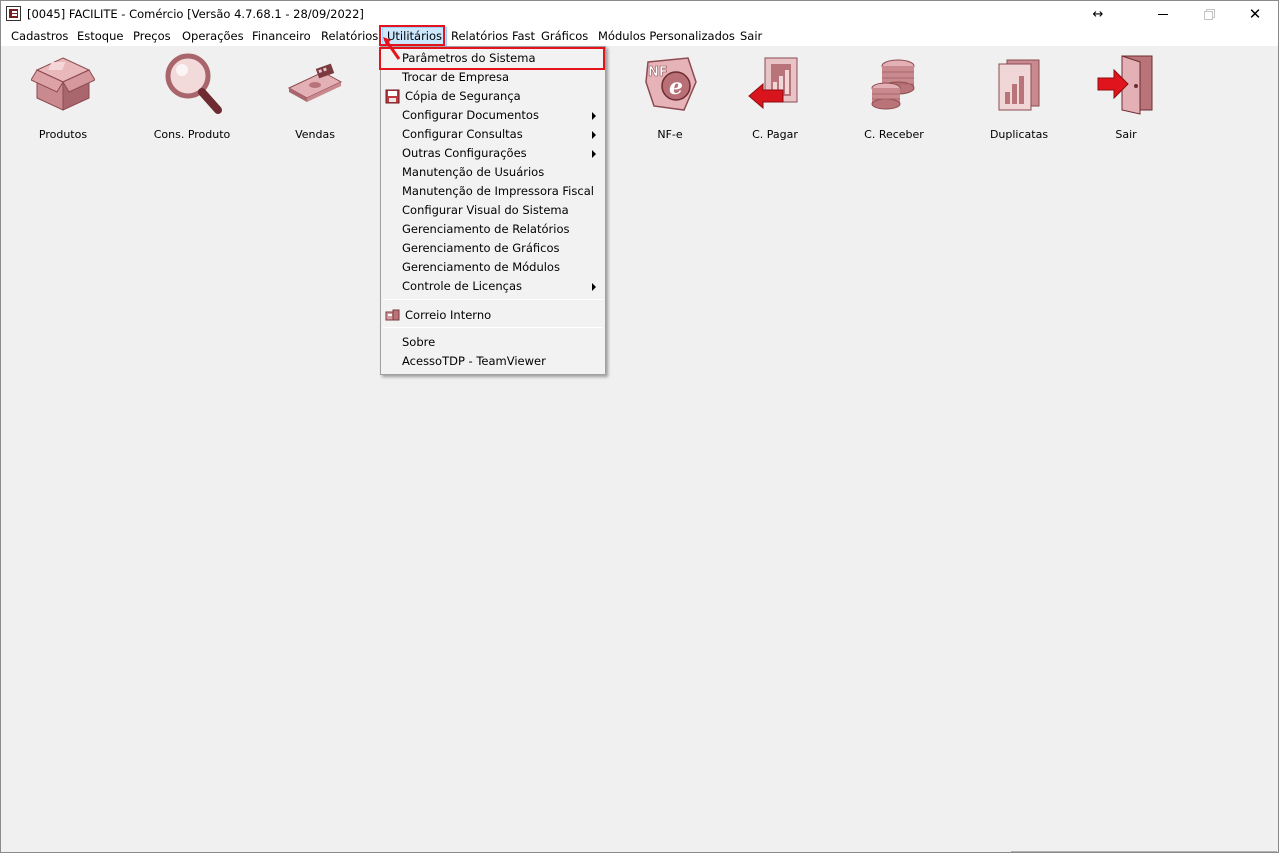 The width and height of the screenshot is (1279, 853). I want to click on menu-item-gerenciamento-modulos: Gerenciamento de Módulos, so click(493, 267).